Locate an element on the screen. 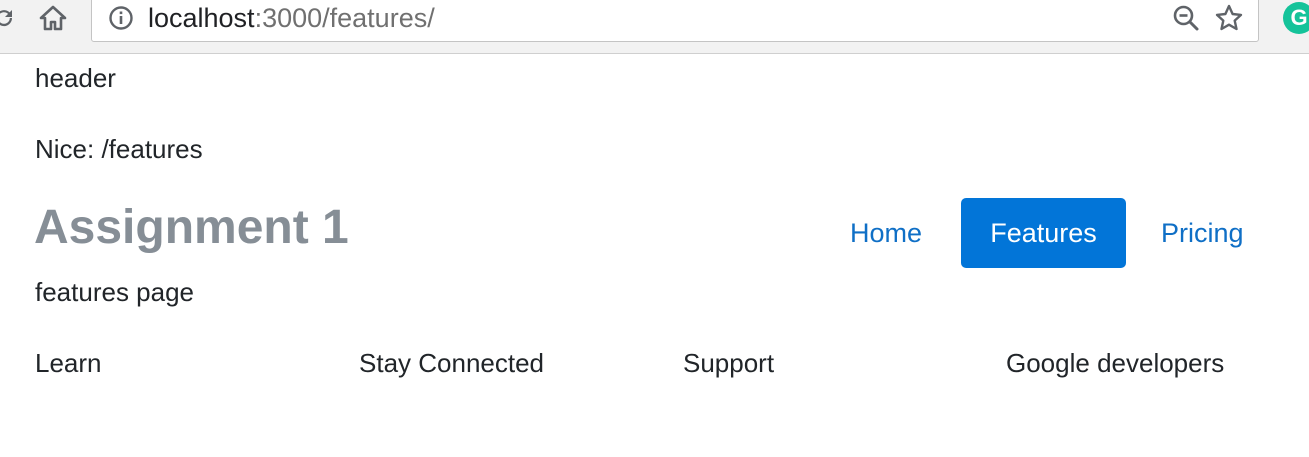 The height and width of the screenshot is (457, 1309). page-title: Assignment 1 is located at coordinates (191, 227).